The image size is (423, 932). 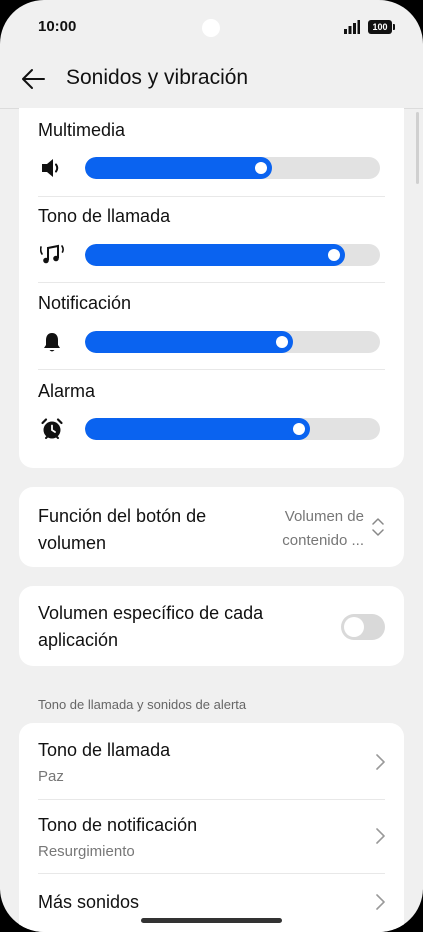 I want to click on app-volume-toggle, so click(x=363, y=627).